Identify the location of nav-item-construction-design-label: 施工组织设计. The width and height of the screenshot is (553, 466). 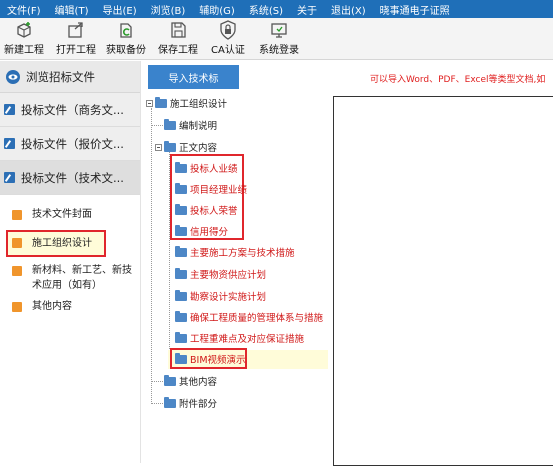
(62, 243).